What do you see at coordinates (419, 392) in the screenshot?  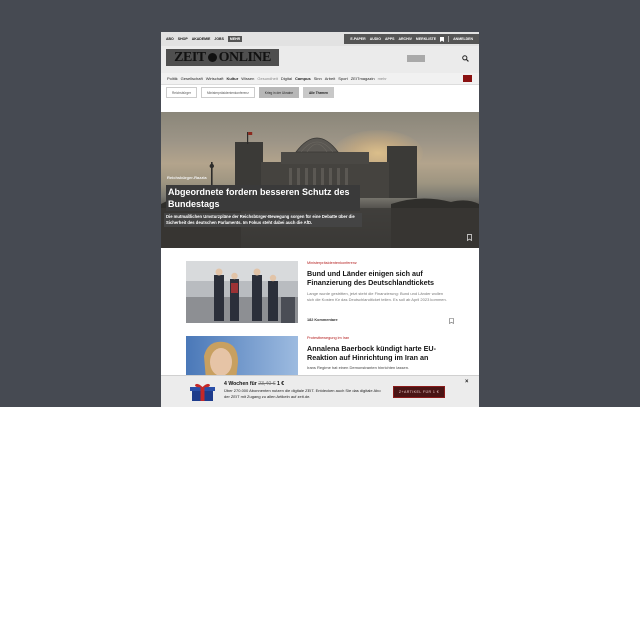 I see `promo-cta-button: Z+ARTIKEL FÜR 1 €` at bounding box center [419, 392].